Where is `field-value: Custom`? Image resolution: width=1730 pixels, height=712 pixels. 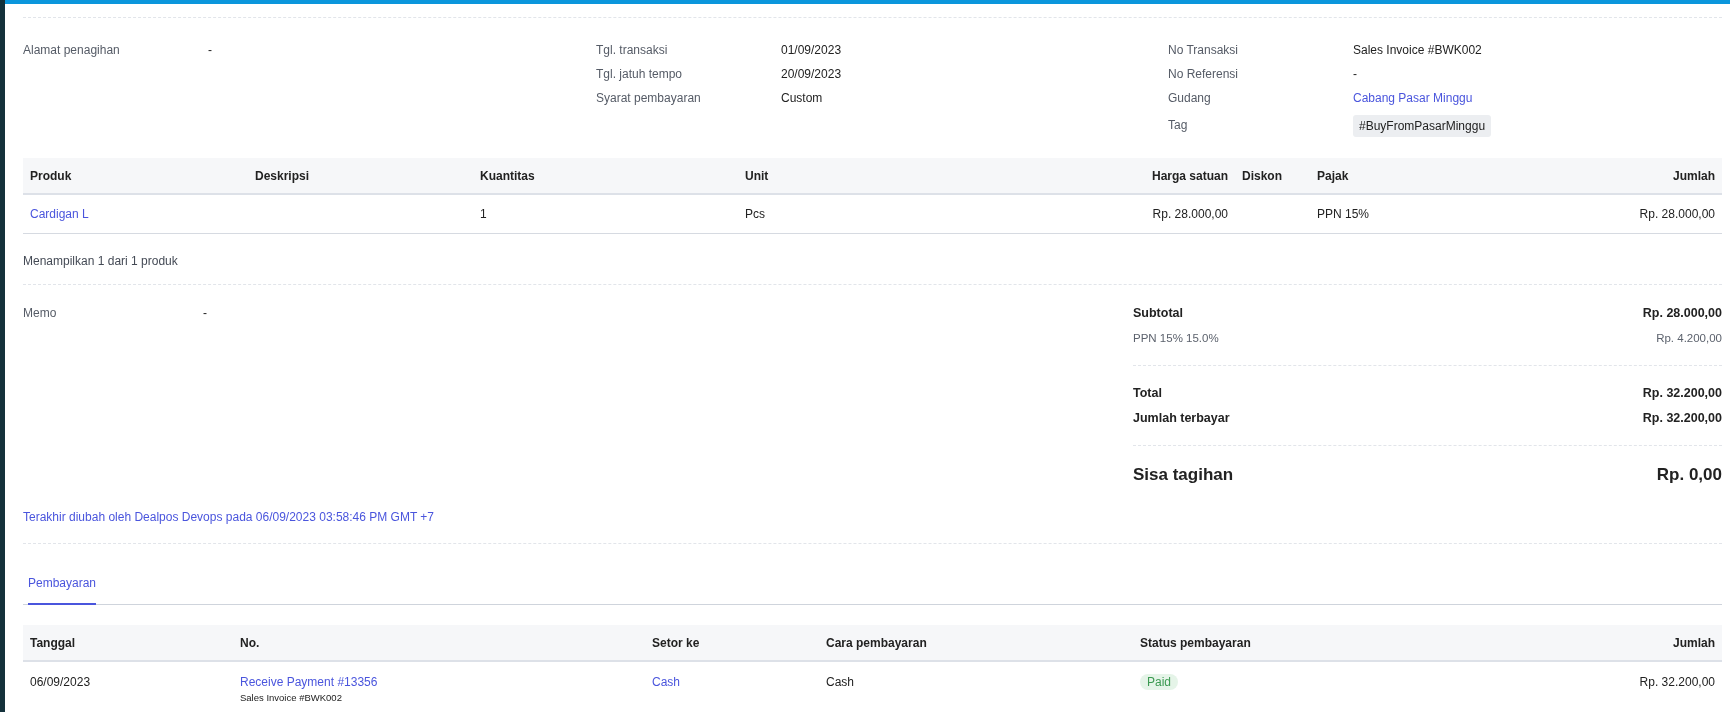 field-value: Custom is located at coordinates (802, 98).